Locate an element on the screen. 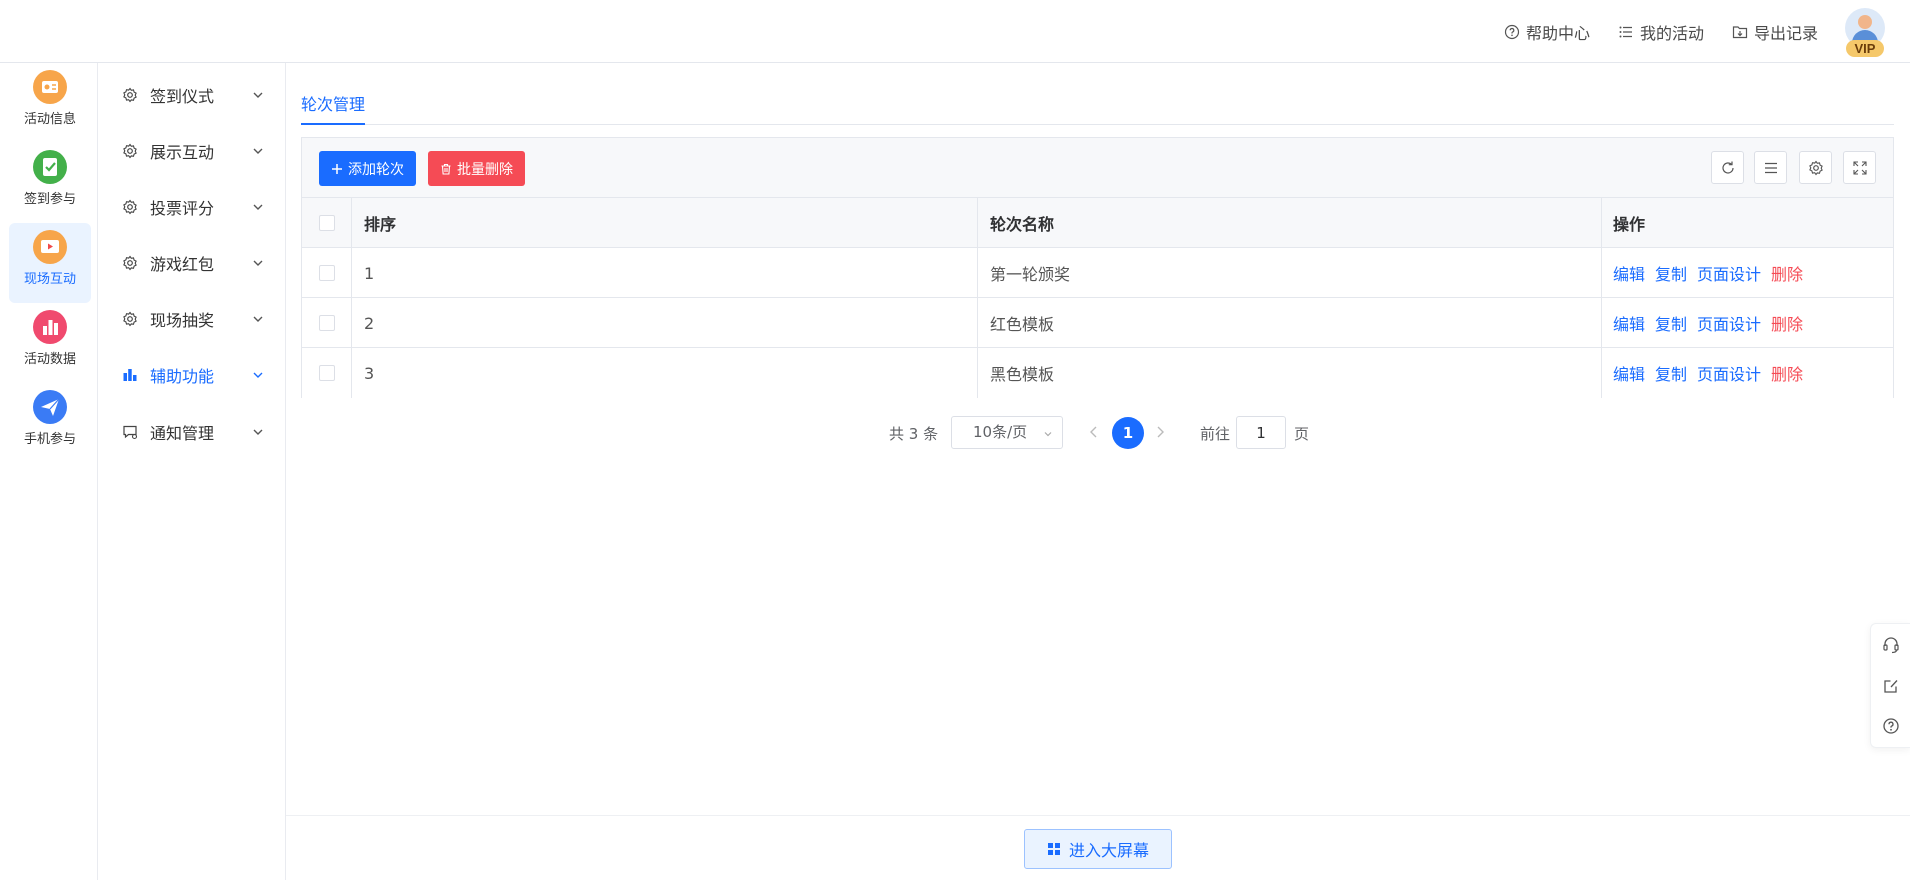 Image resolution: width=1910 pixels, height=880 pixels. rail-label: 现场互动 is located at coordinates (49, 279).